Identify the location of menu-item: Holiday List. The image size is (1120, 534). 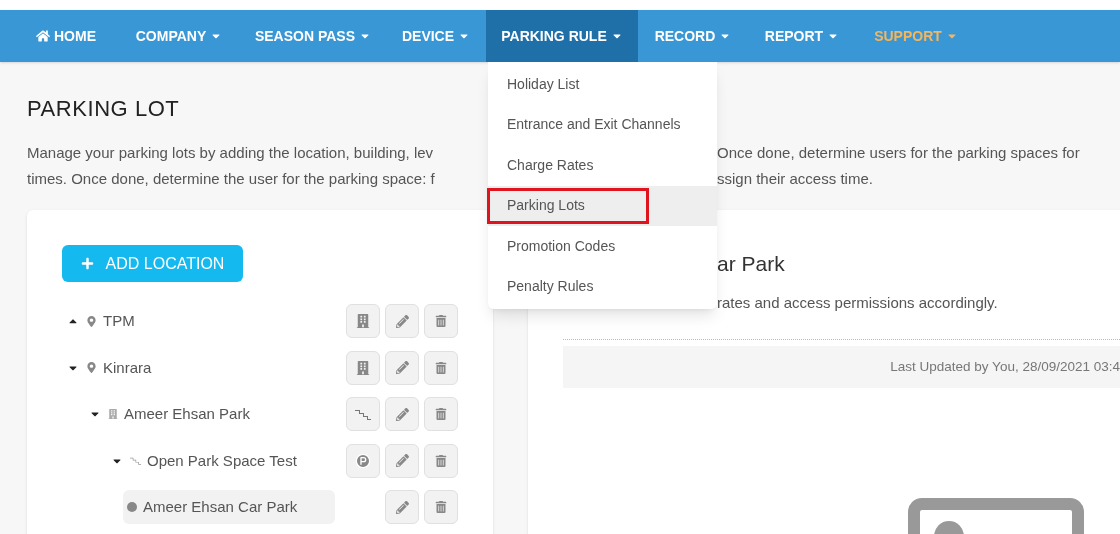
(602, 84).